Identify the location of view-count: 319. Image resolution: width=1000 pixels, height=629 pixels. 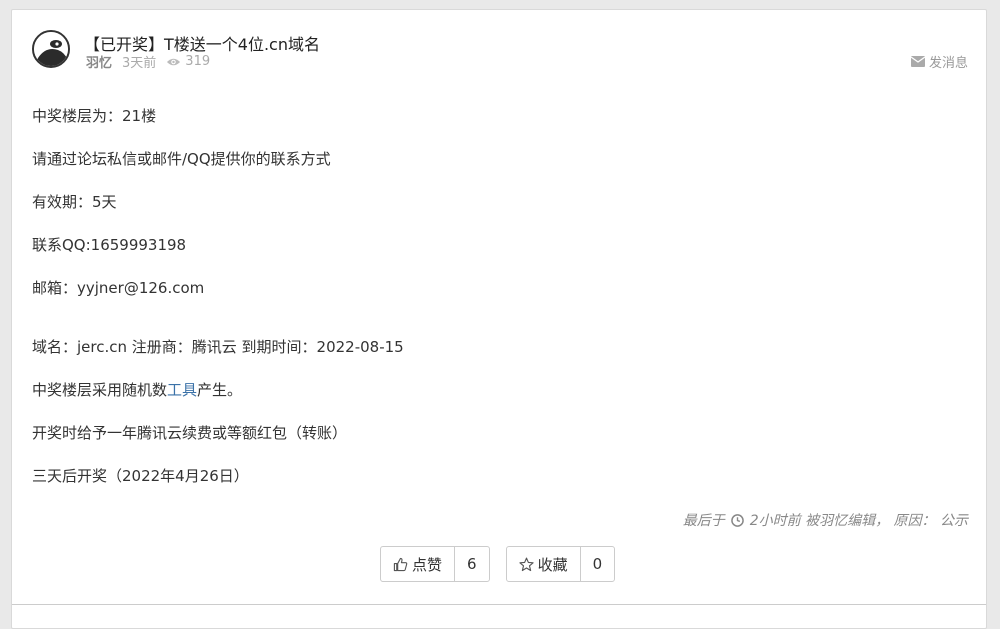
(188, 61).